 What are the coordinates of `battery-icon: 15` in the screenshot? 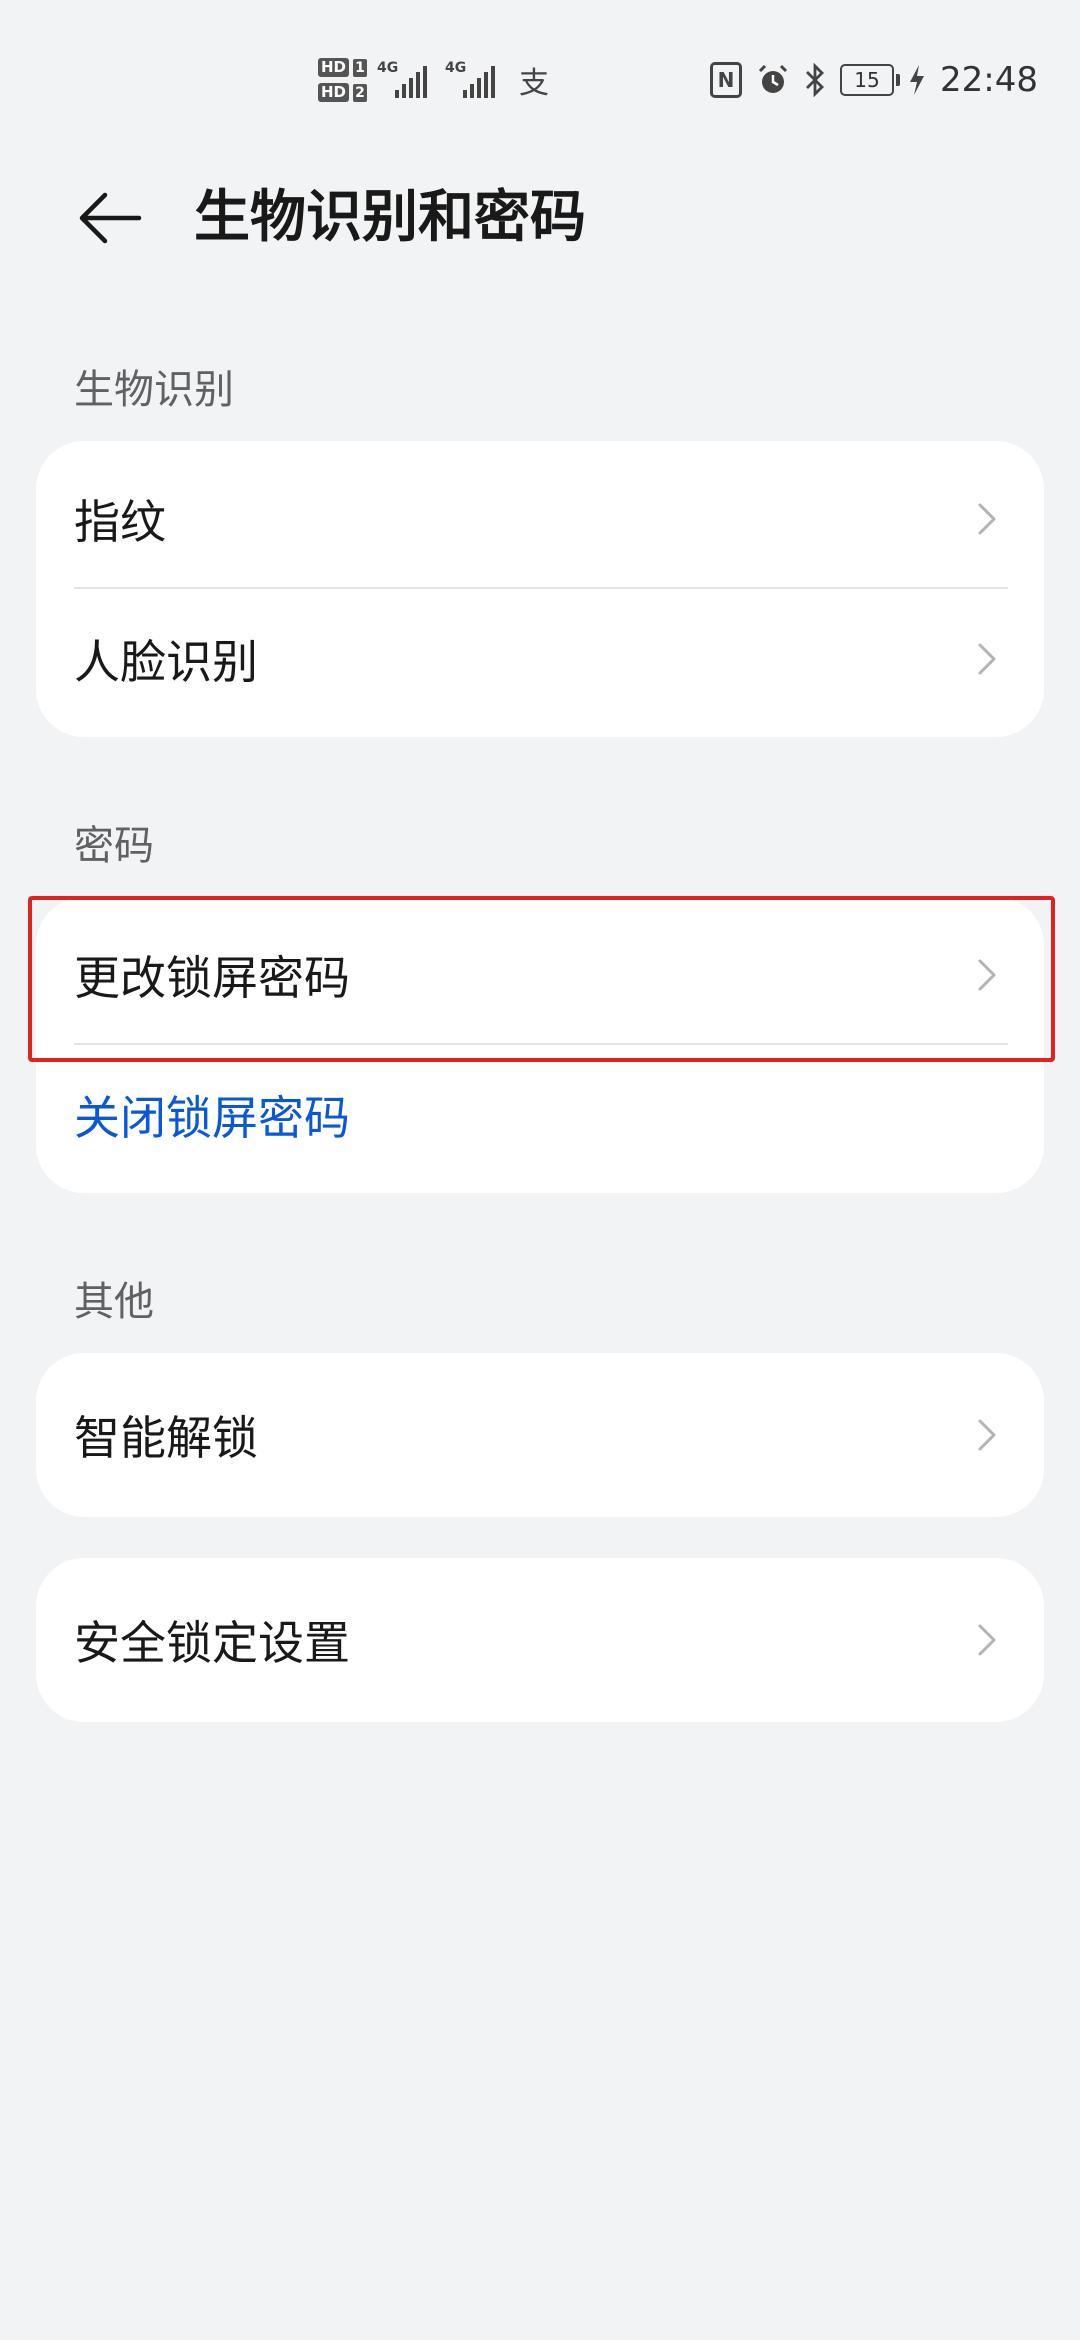 It's located at (870, 80).